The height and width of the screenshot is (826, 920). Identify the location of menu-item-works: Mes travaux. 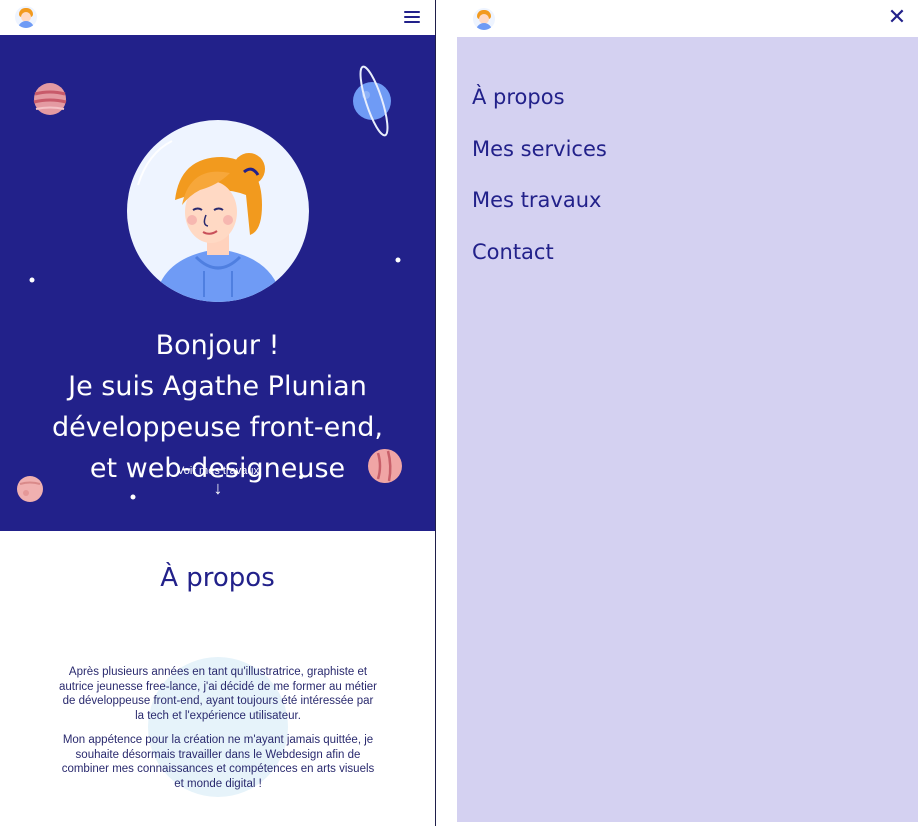
(536, 200).